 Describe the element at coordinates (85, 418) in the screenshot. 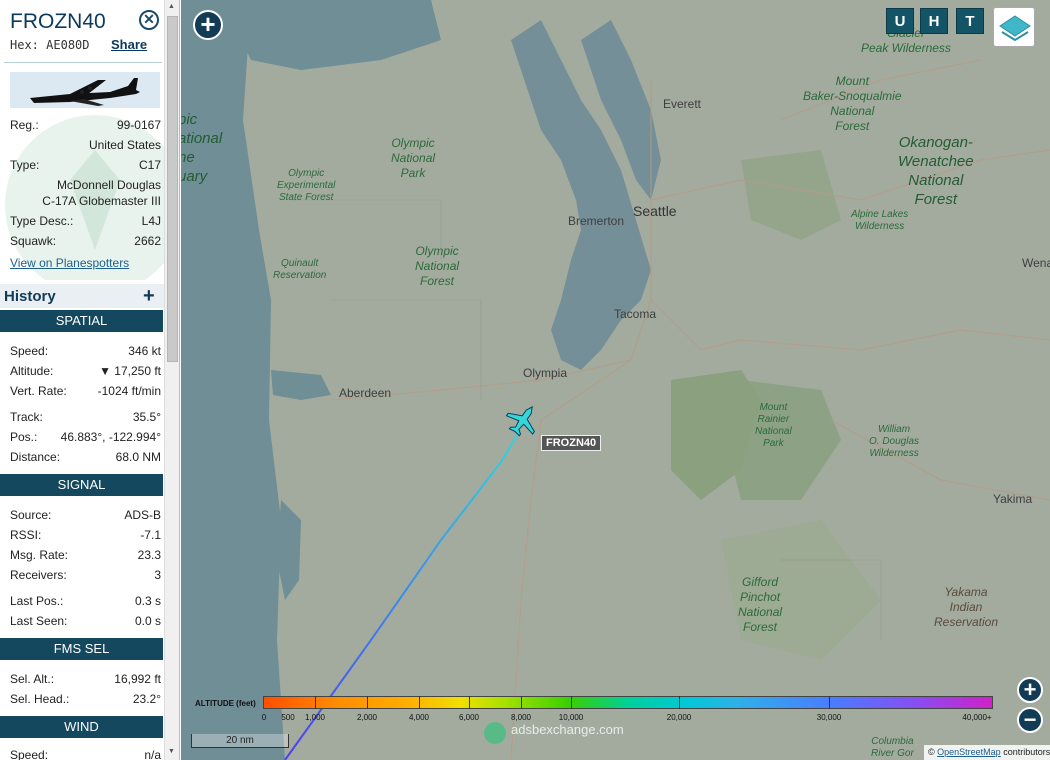

I see `track-row: Track: 35.5°` at that location.